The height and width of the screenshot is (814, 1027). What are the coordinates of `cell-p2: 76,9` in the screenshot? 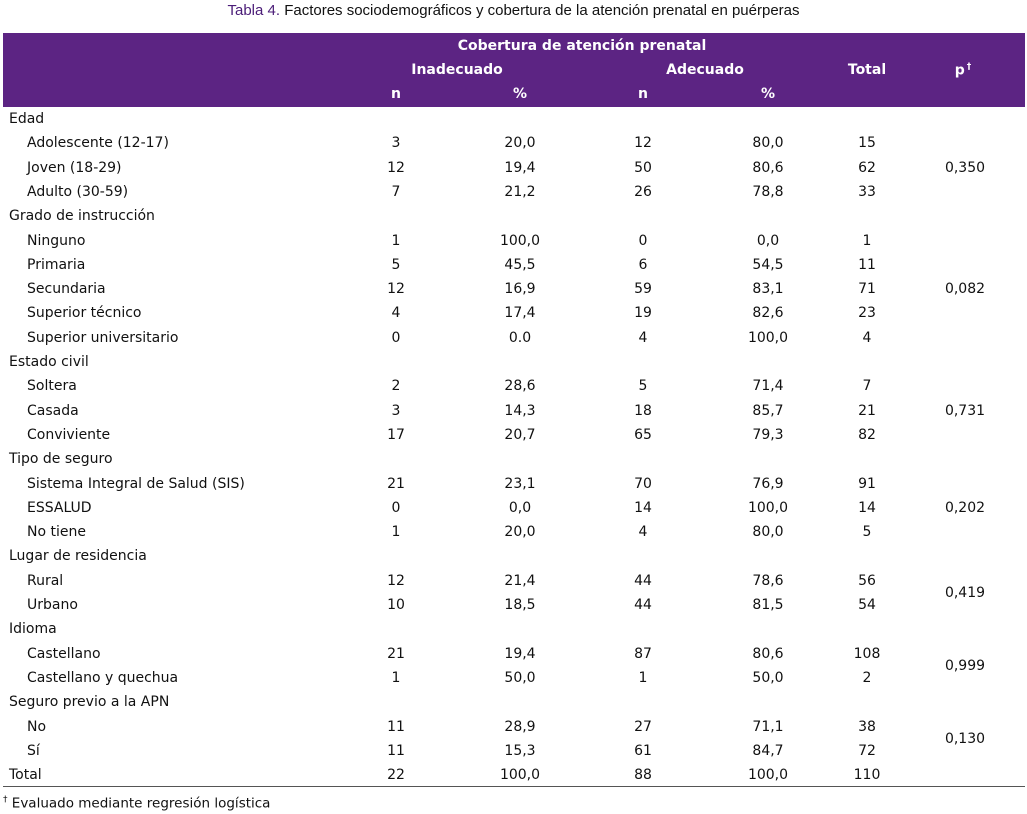 It's located at (768, 483).